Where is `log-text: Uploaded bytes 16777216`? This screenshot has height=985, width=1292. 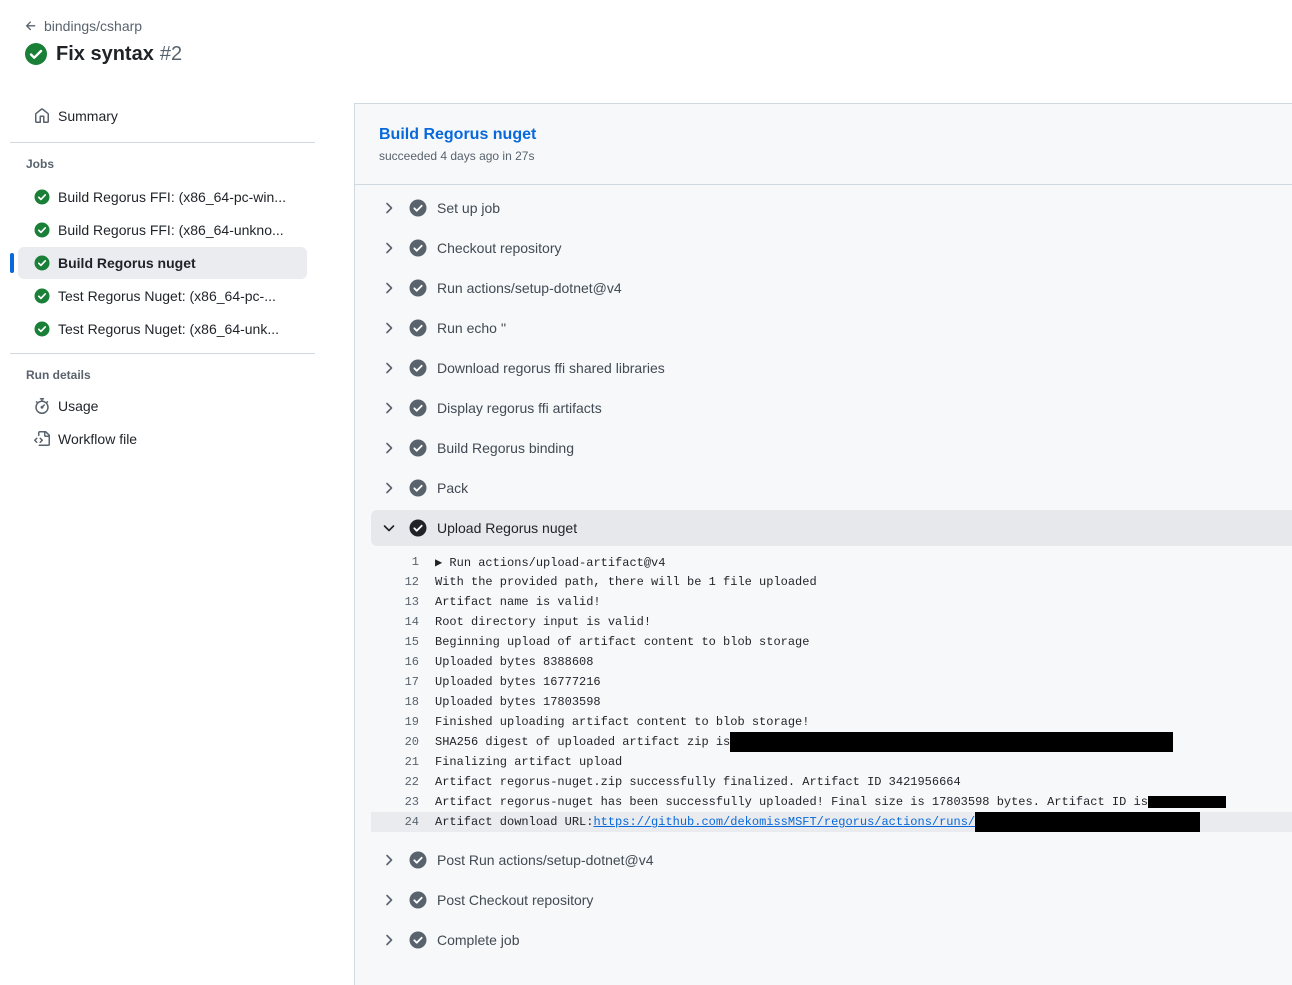 log-text: Uploaded bytes 16777216 is located at coordinates (518, 682).